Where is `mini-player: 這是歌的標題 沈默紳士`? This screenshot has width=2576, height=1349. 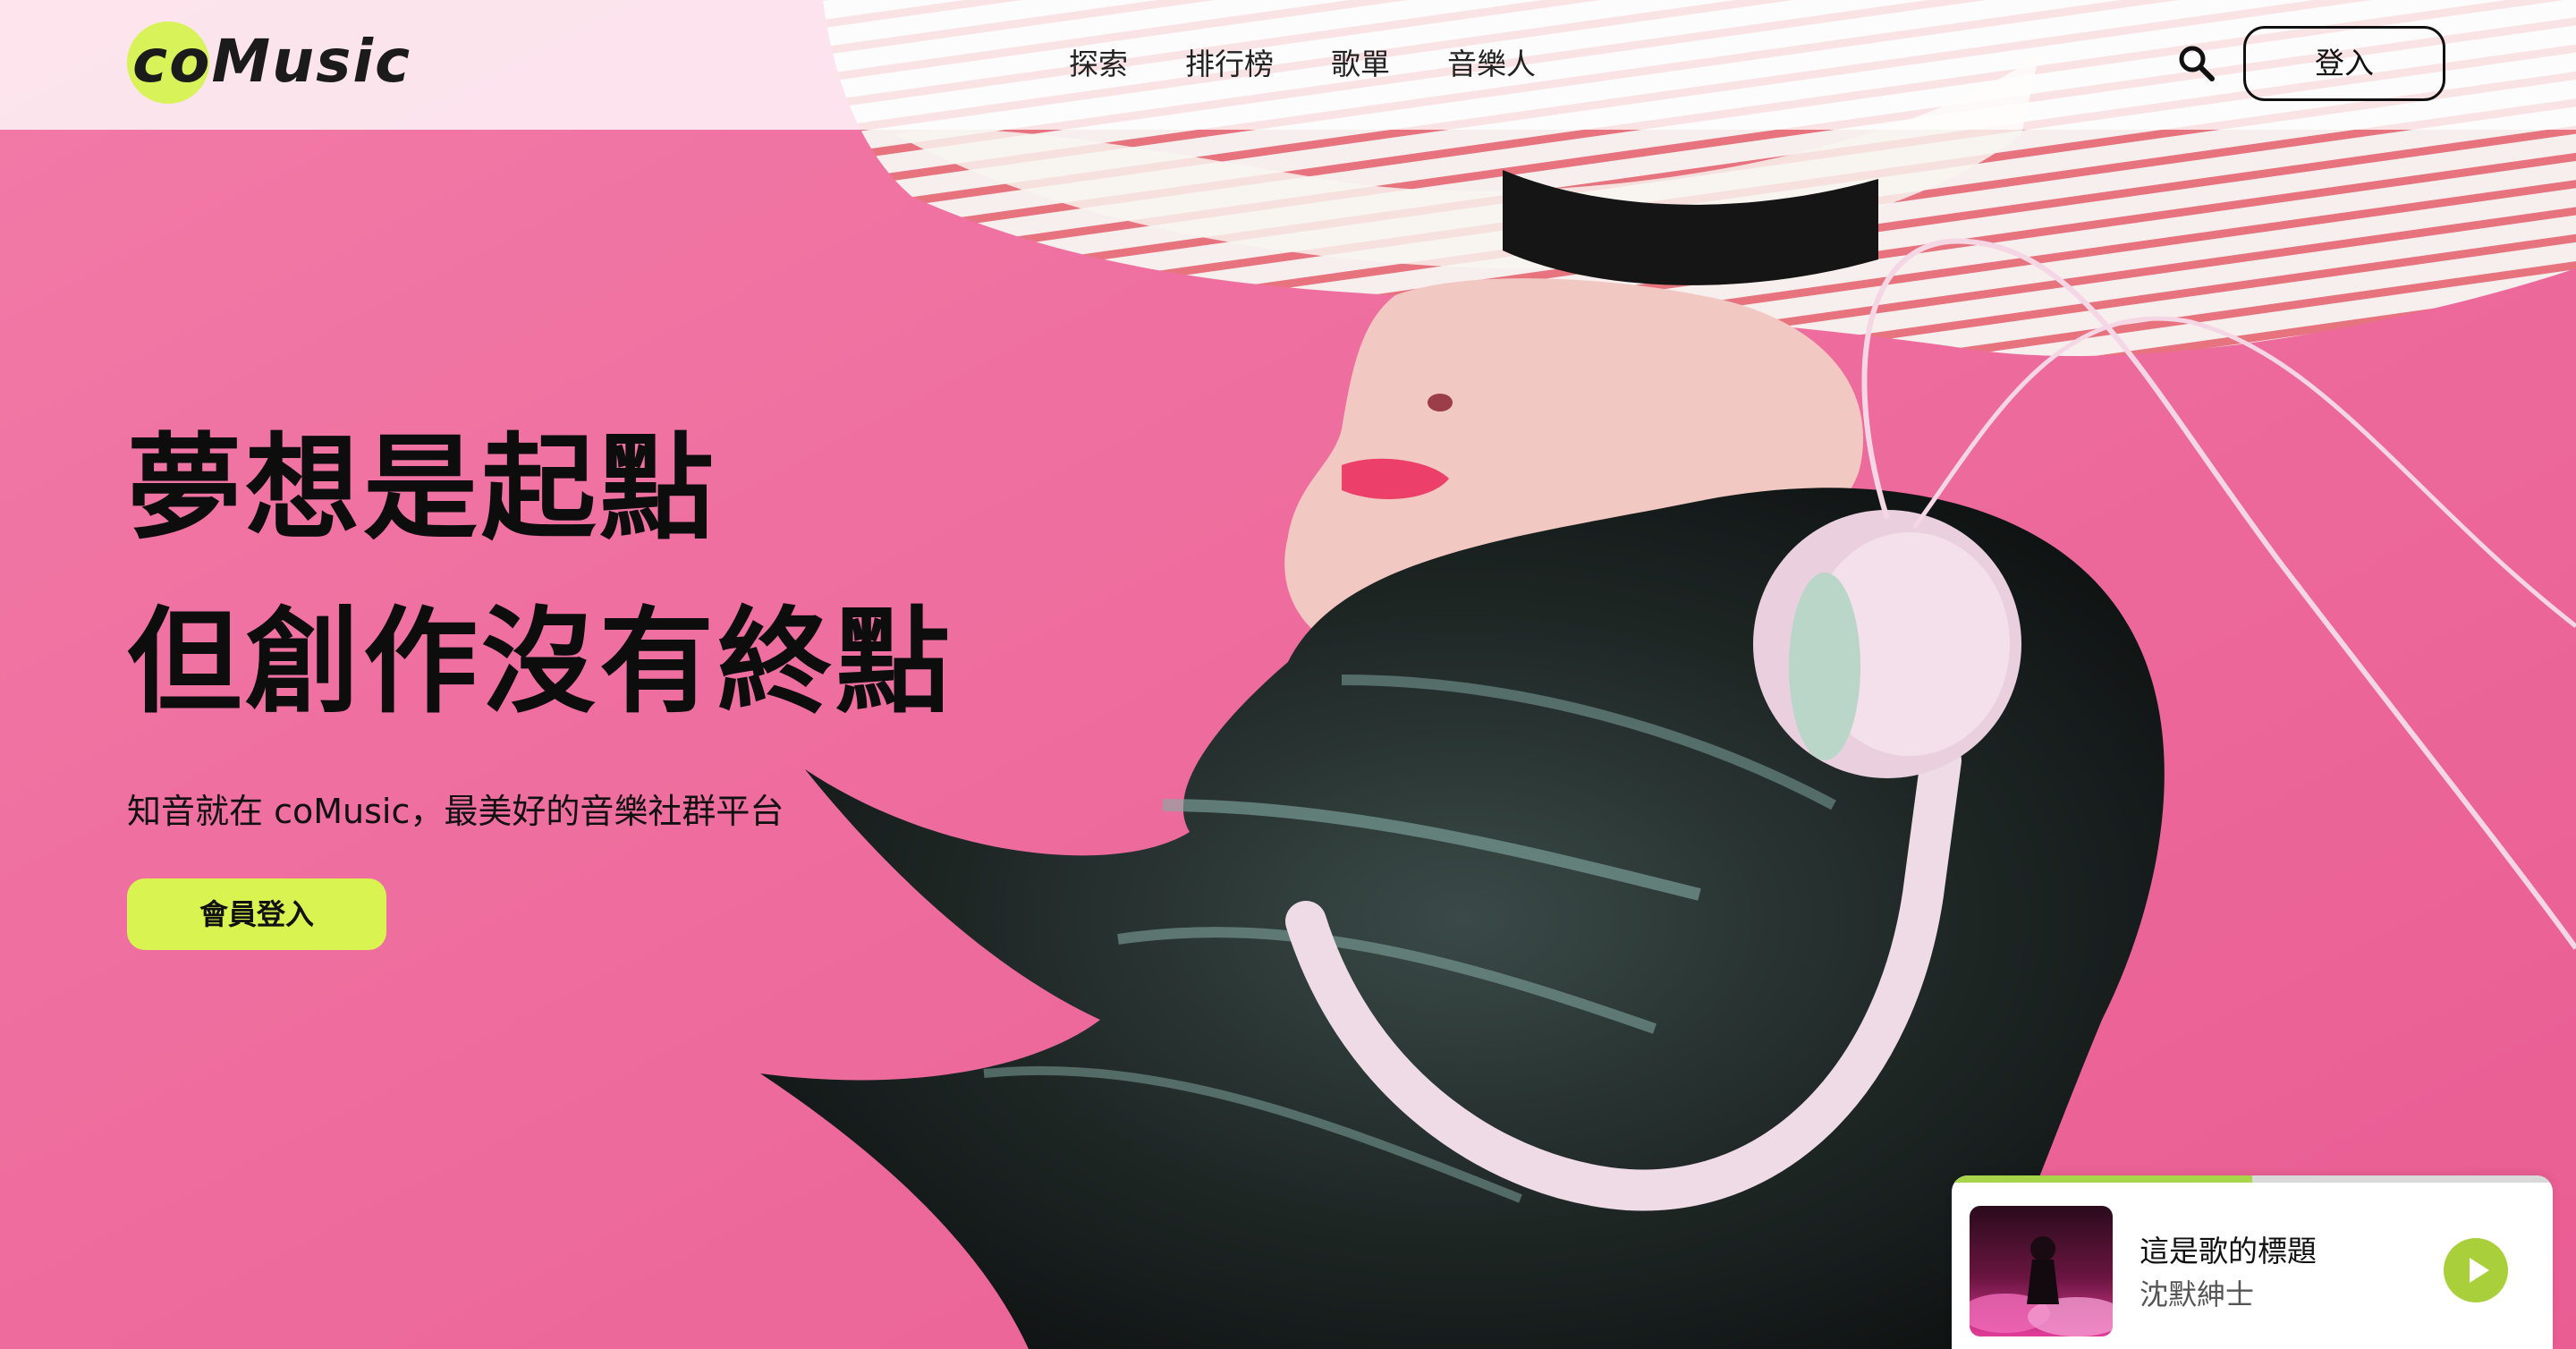
mini-player: 這是歌的標題 沈默紳士 is located at coordinates (2252, 1262).